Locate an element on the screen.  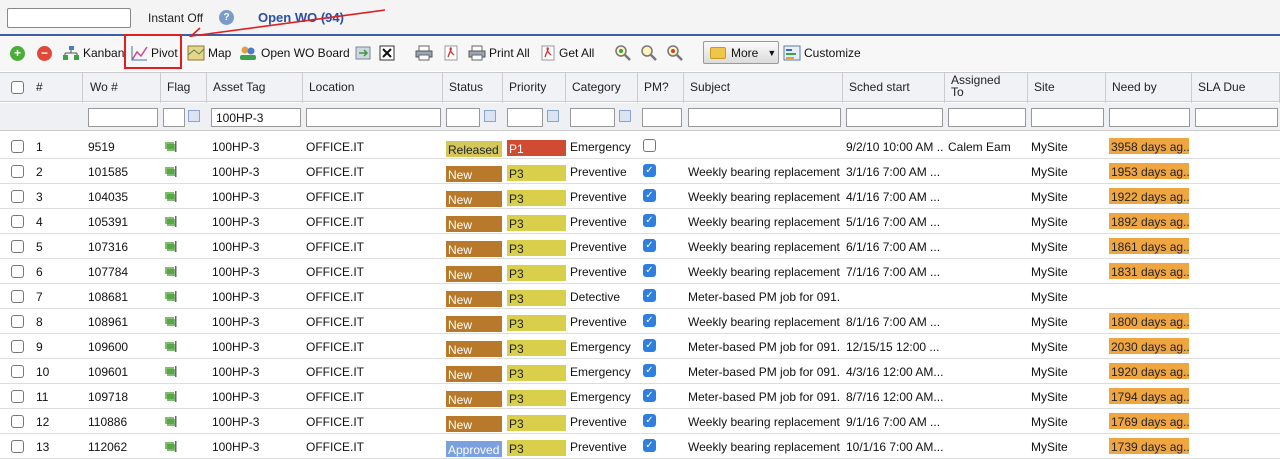
filter-flag is located at coordinates (174, 117).